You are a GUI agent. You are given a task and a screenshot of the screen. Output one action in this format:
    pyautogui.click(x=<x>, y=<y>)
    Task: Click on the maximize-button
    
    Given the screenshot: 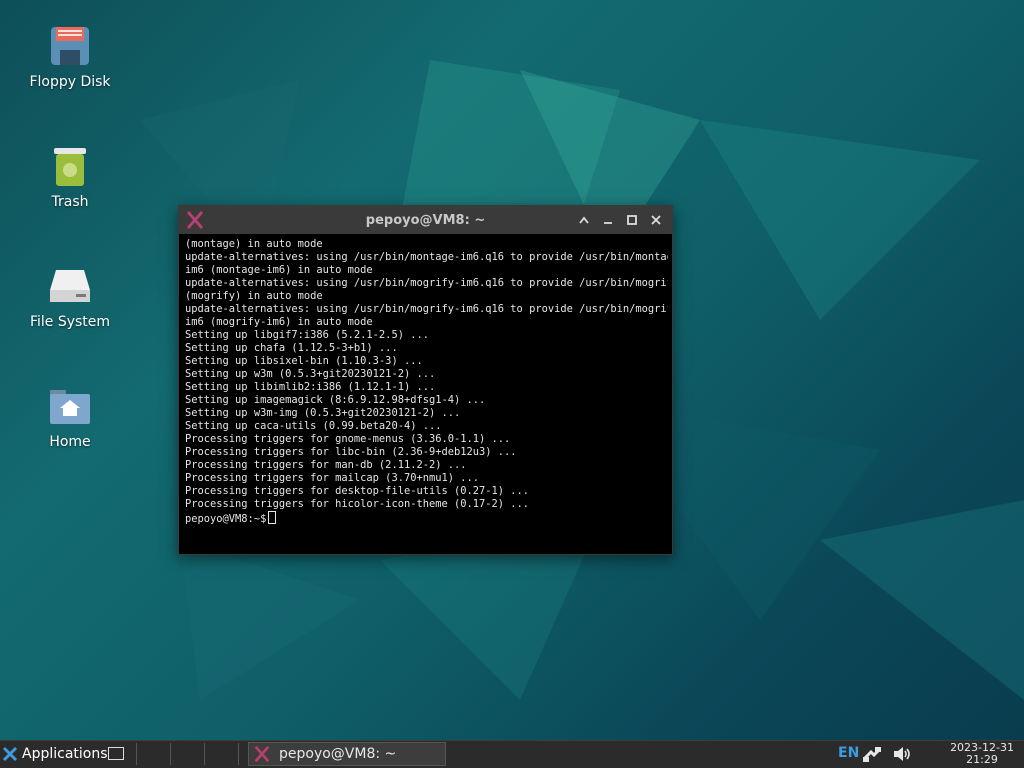 What is the action you would take?
    pyautogui.click(x=632, y=220)
    